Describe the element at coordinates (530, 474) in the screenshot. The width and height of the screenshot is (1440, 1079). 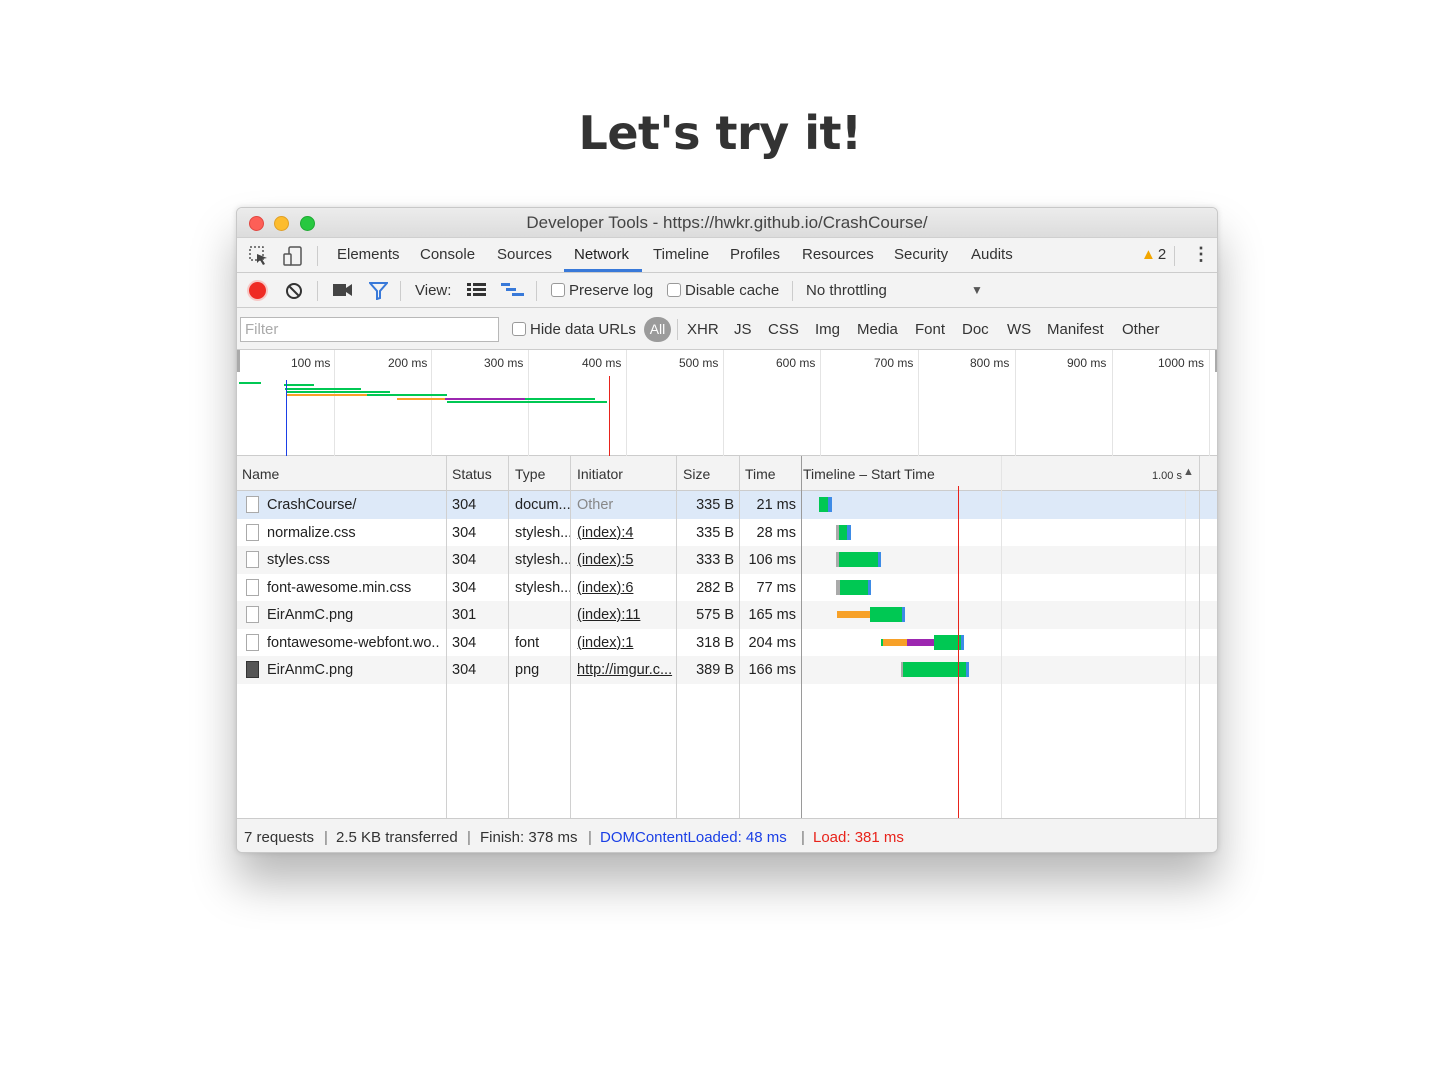
I see `column-header-type: Type` at that location.